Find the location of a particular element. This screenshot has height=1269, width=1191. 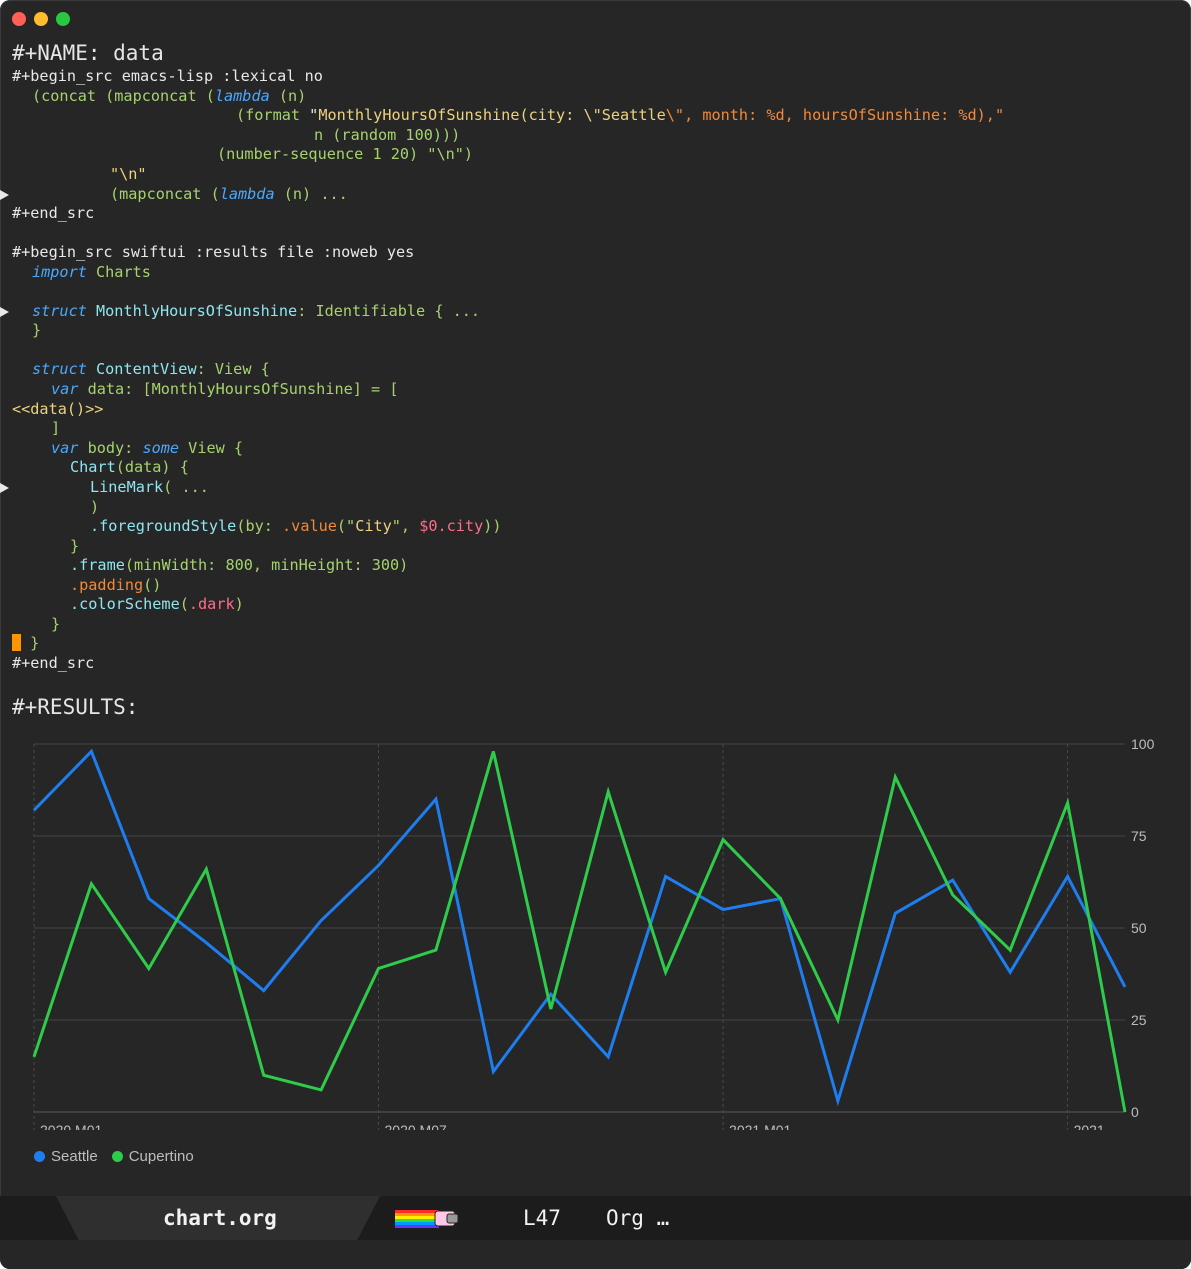

swift-var-body-line: var body: some View { is located at coordinates (147, 448).